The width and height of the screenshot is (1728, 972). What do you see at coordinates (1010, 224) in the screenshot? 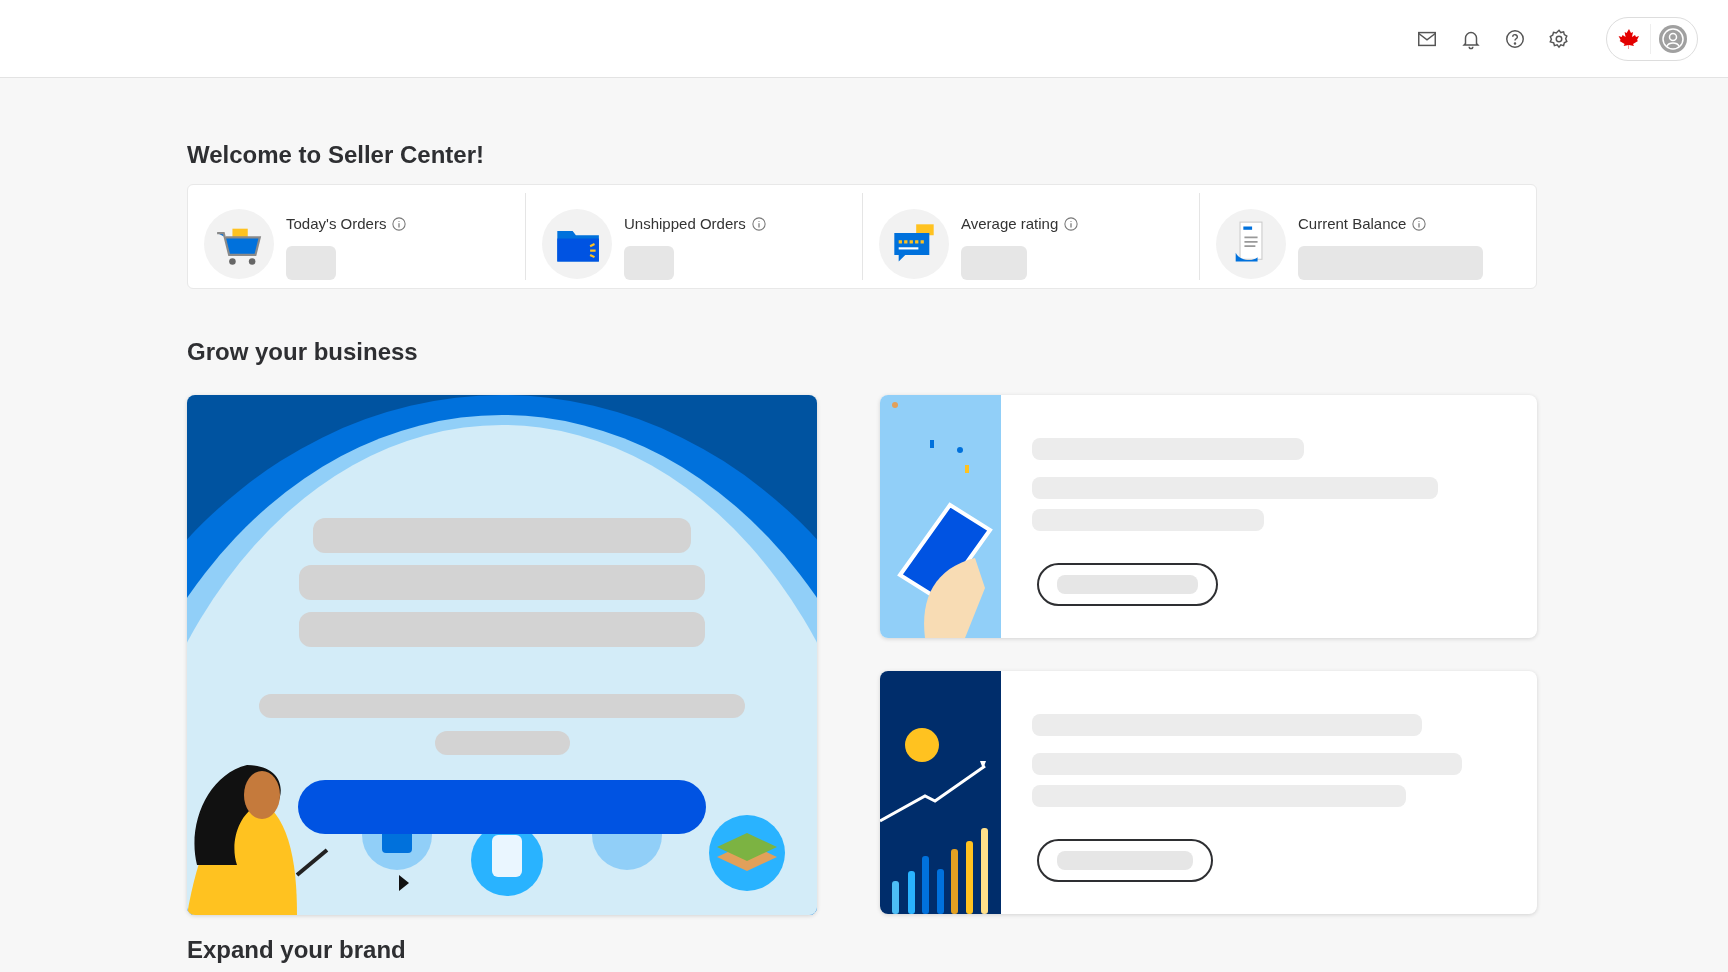
I see `stat-label: Average rating` at bounding box center [1010, 224].